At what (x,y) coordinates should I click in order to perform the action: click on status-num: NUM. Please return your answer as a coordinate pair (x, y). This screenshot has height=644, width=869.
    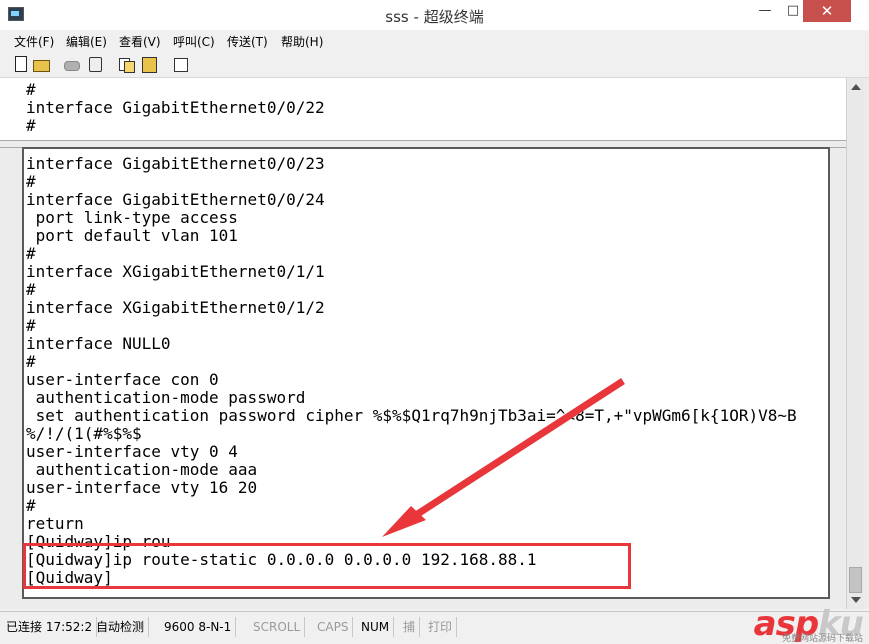
    Looking at the image, I should click on (376, 627).